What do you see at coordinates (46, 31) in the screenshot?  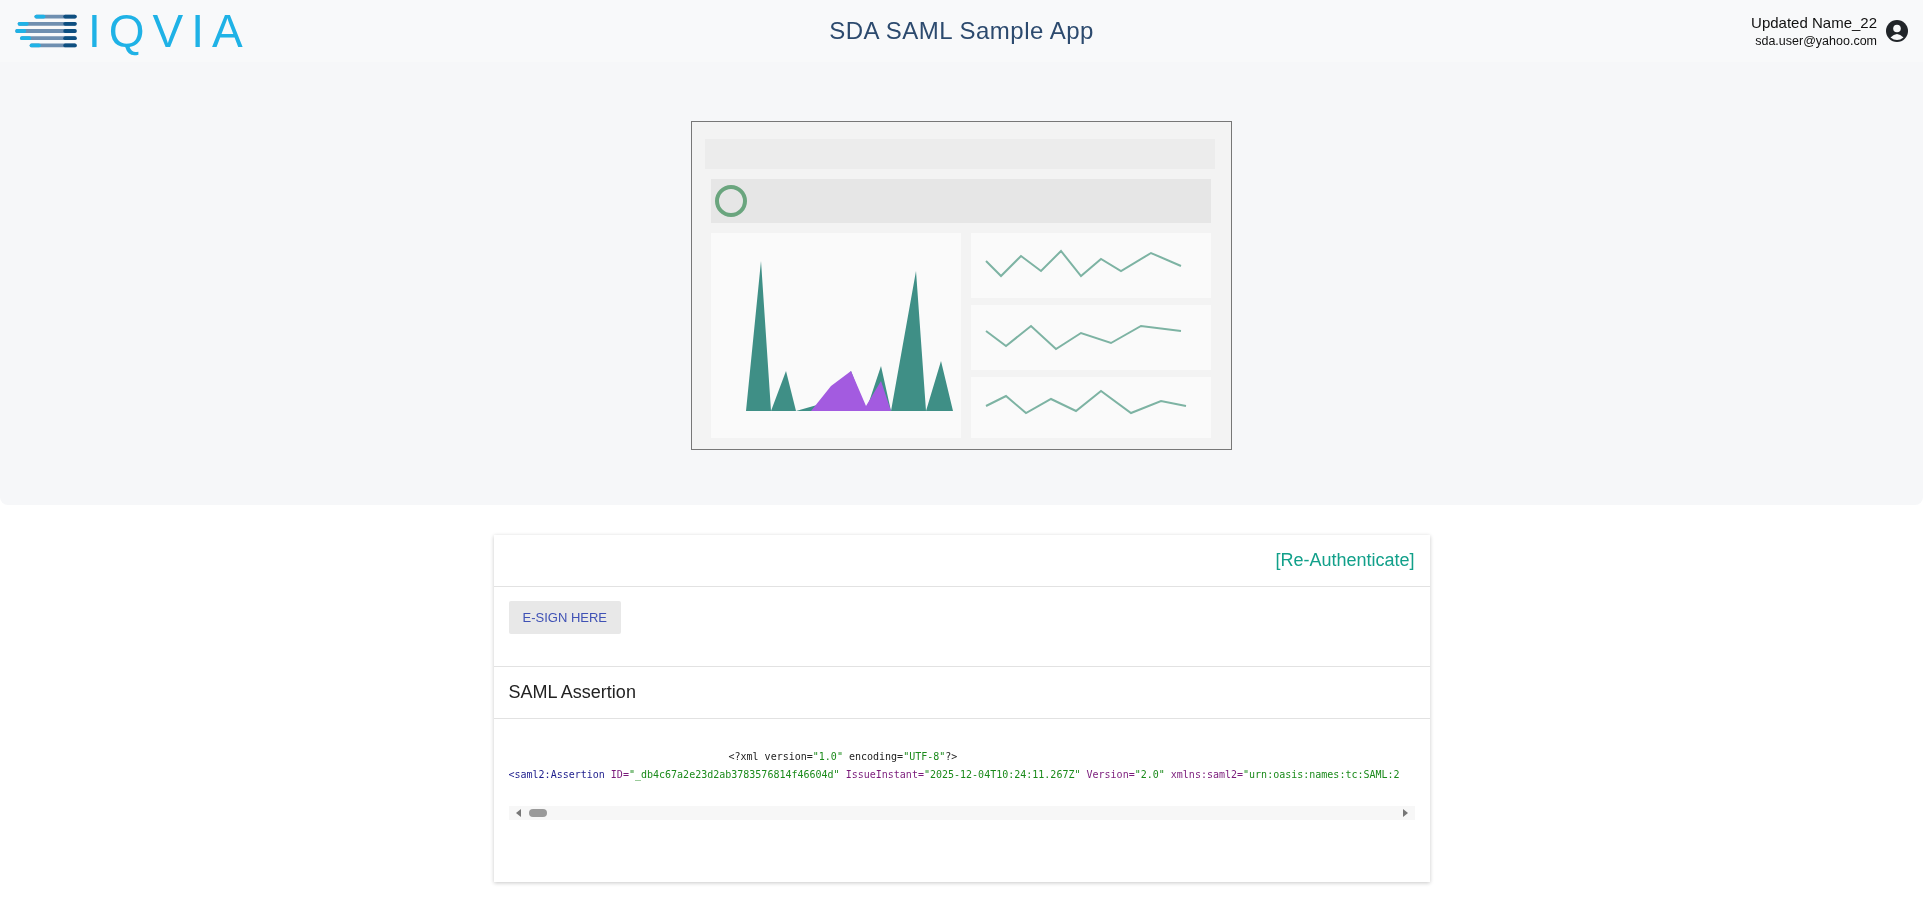 I see `logo-lines-icon` at bounding box center [46, 31].